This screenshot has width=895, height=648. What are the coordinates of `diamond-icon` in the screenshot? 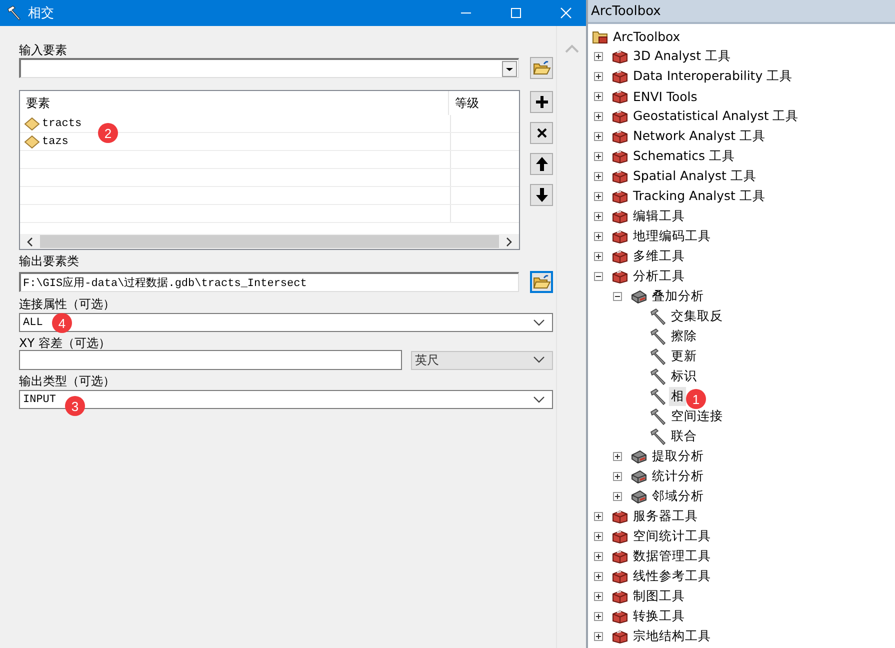 It's located at (32, 141).